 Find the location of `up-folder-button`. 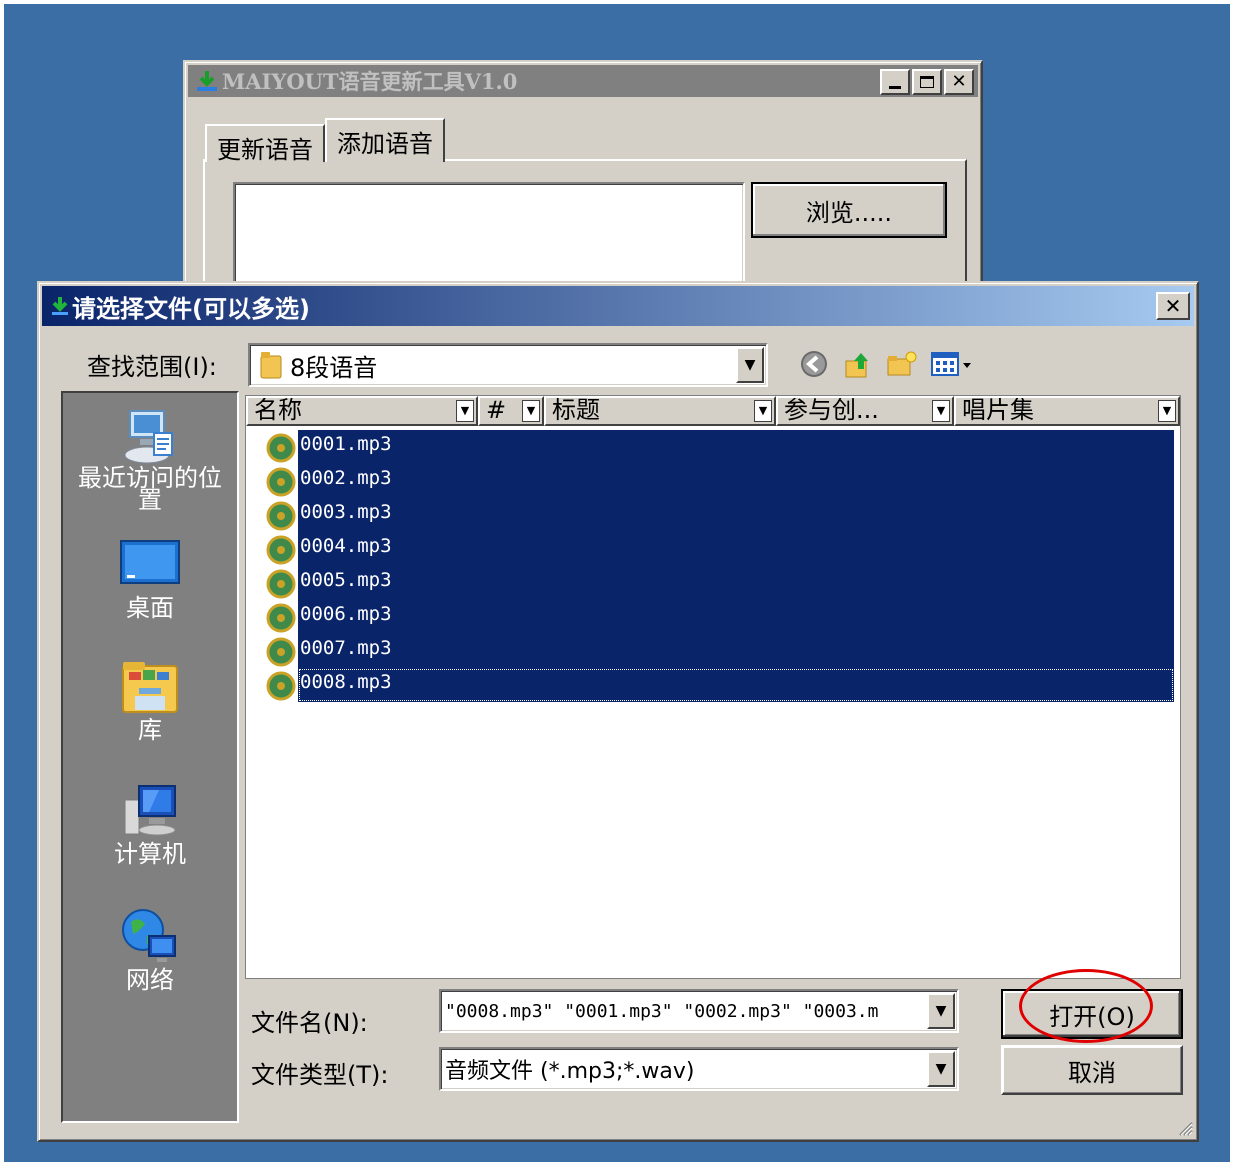

up-folder-button is located at coordinates (858, 364).